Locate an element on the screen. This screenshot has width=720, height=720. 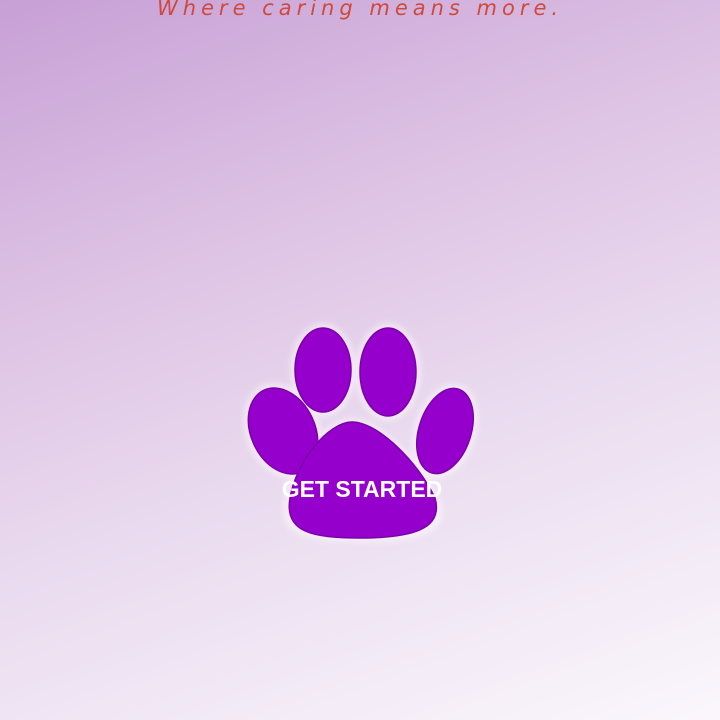
get-started-button: GET STARTED is located at coordinates (360, 435).